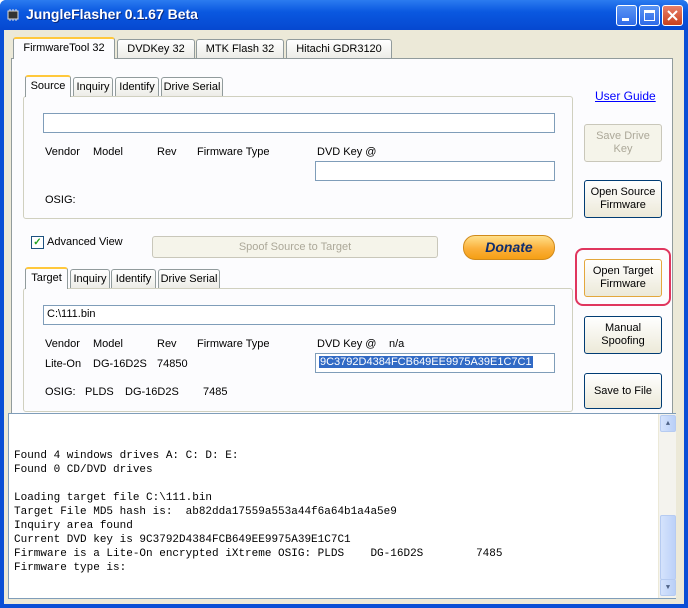 The width and height of the screenshot is (688, 608). I want to click on target-rev-header: Rev, so click(167, 344).